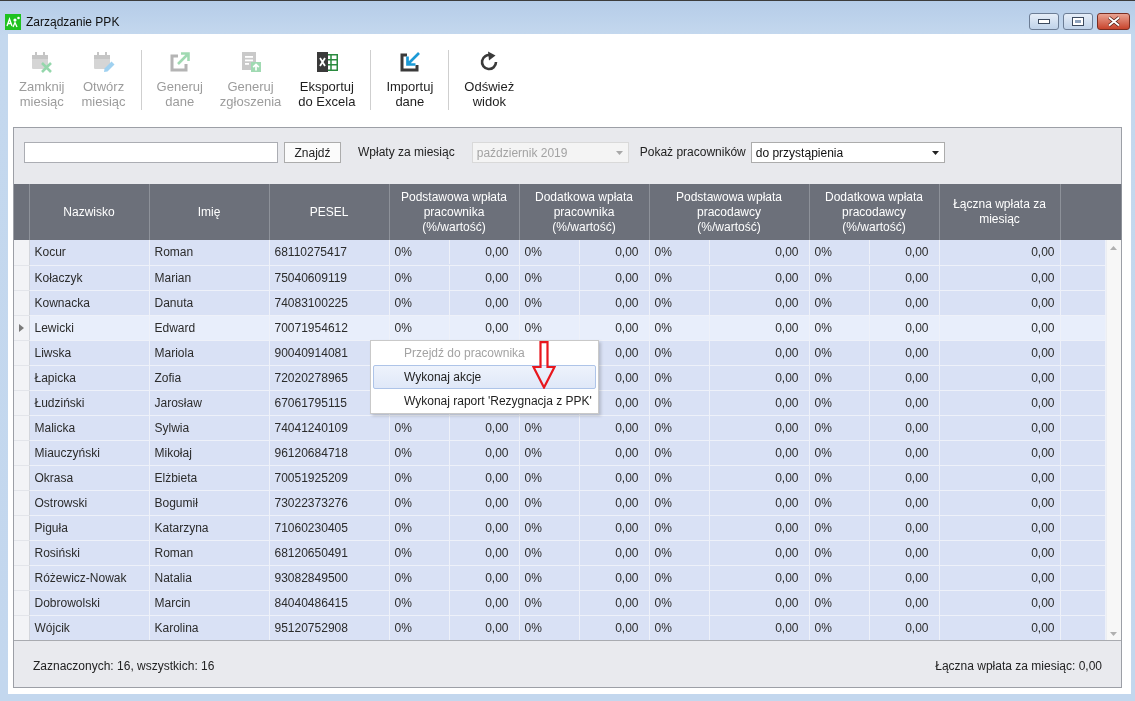 The image size is (1135, 701). Describe the element at coordinates (89, 212) in the screenshot. I see `column-header: Nazwisko` at that location.